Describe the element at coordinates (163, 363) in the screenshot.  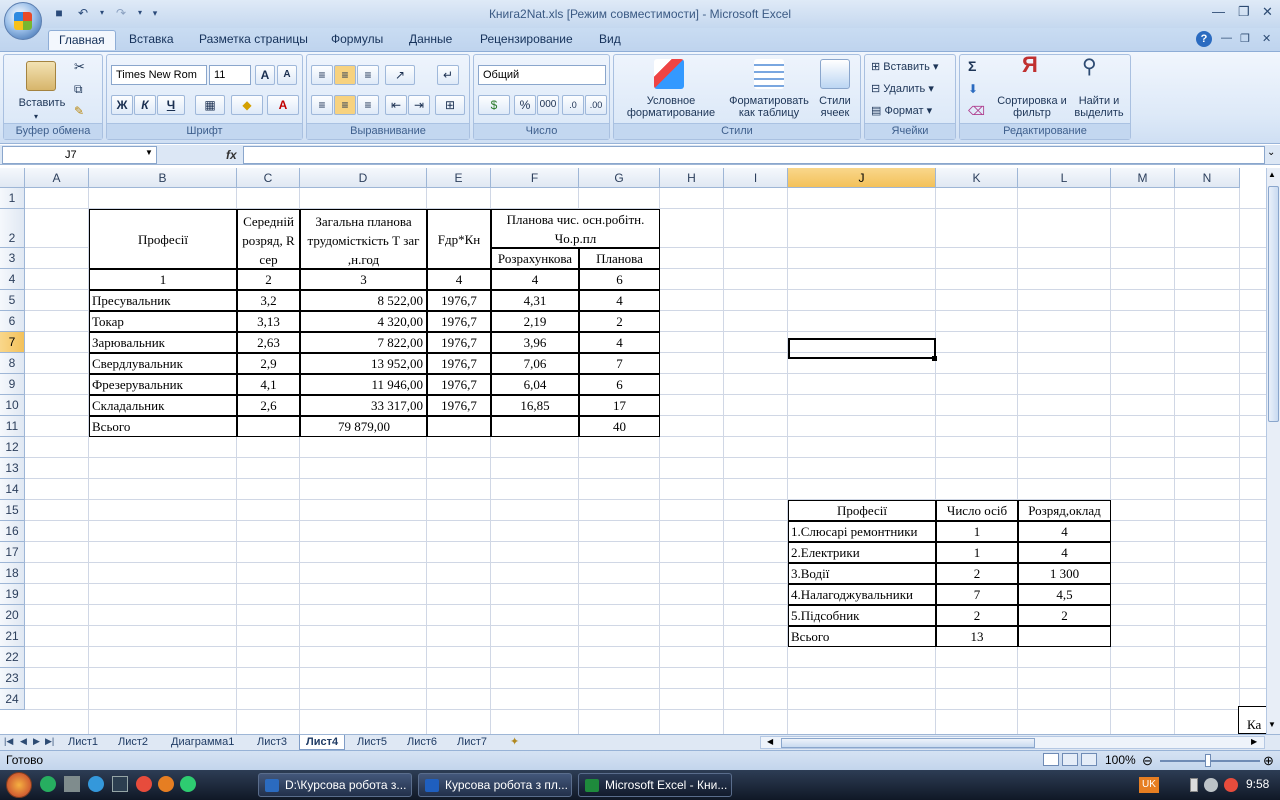
I see `table-cell: Свердлувальник` at that location.